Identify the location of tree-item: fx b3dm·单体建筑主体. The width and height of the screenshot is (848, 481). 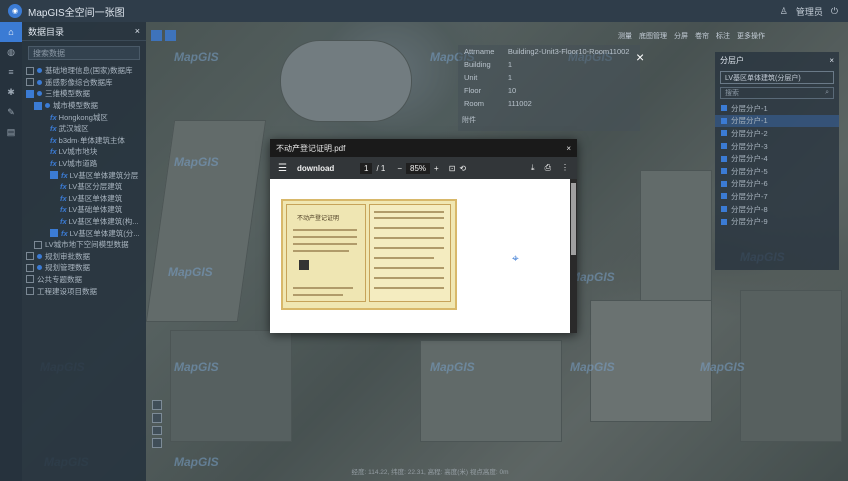
(84, 141).